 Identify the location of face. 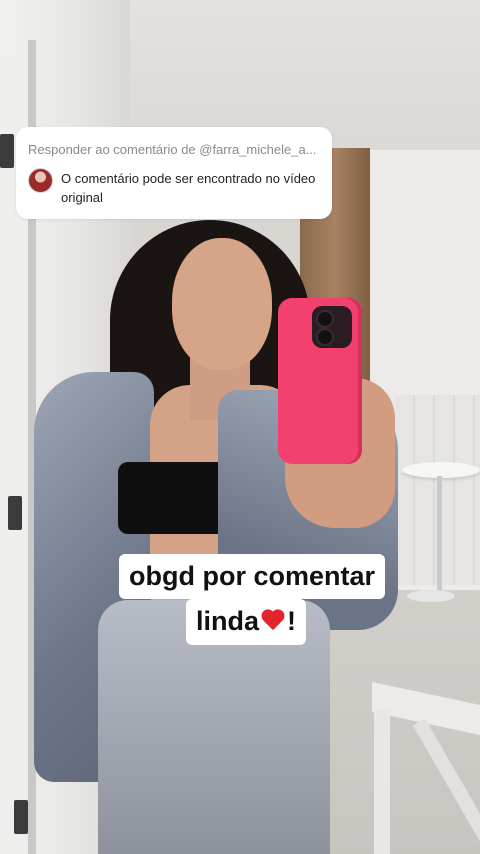
(222, 304).